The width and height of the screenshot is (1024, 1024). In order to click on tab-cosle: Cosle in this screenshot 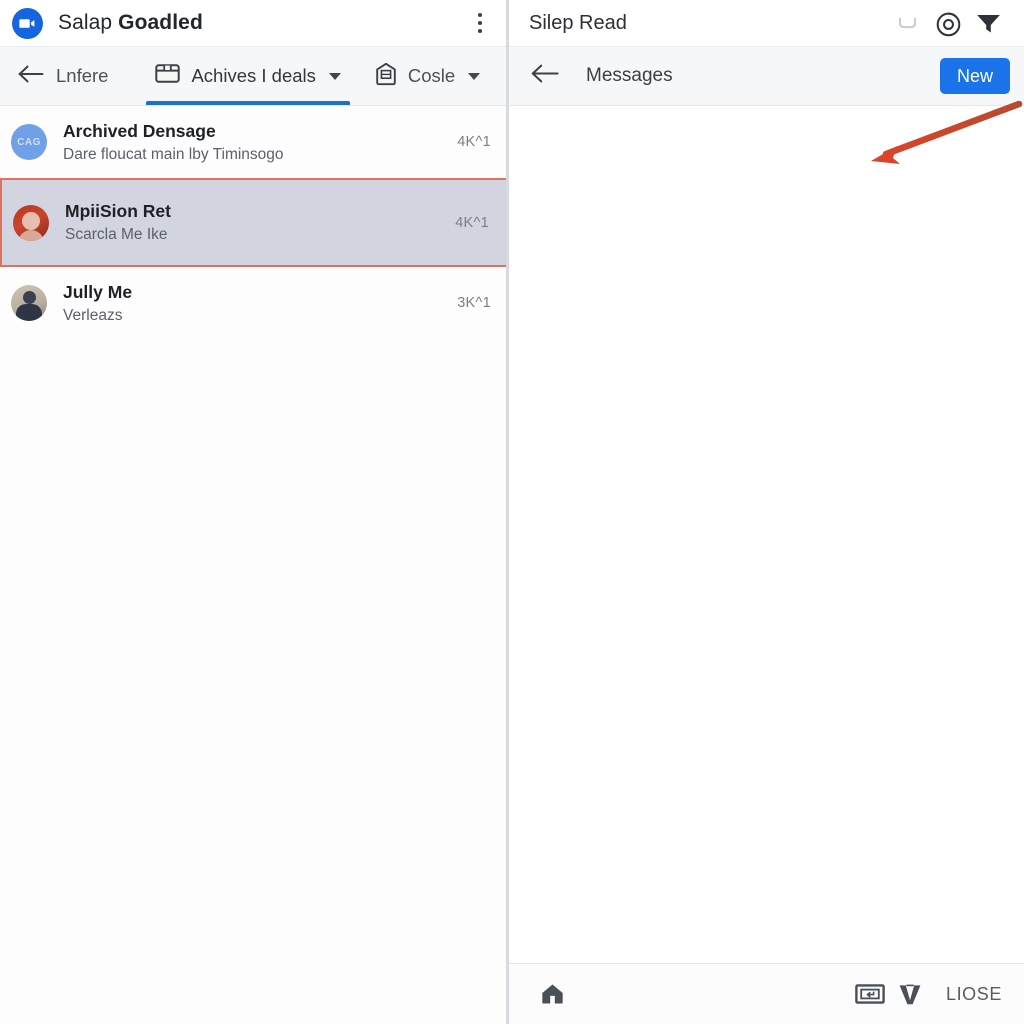, I will do `click(427, 76)`.